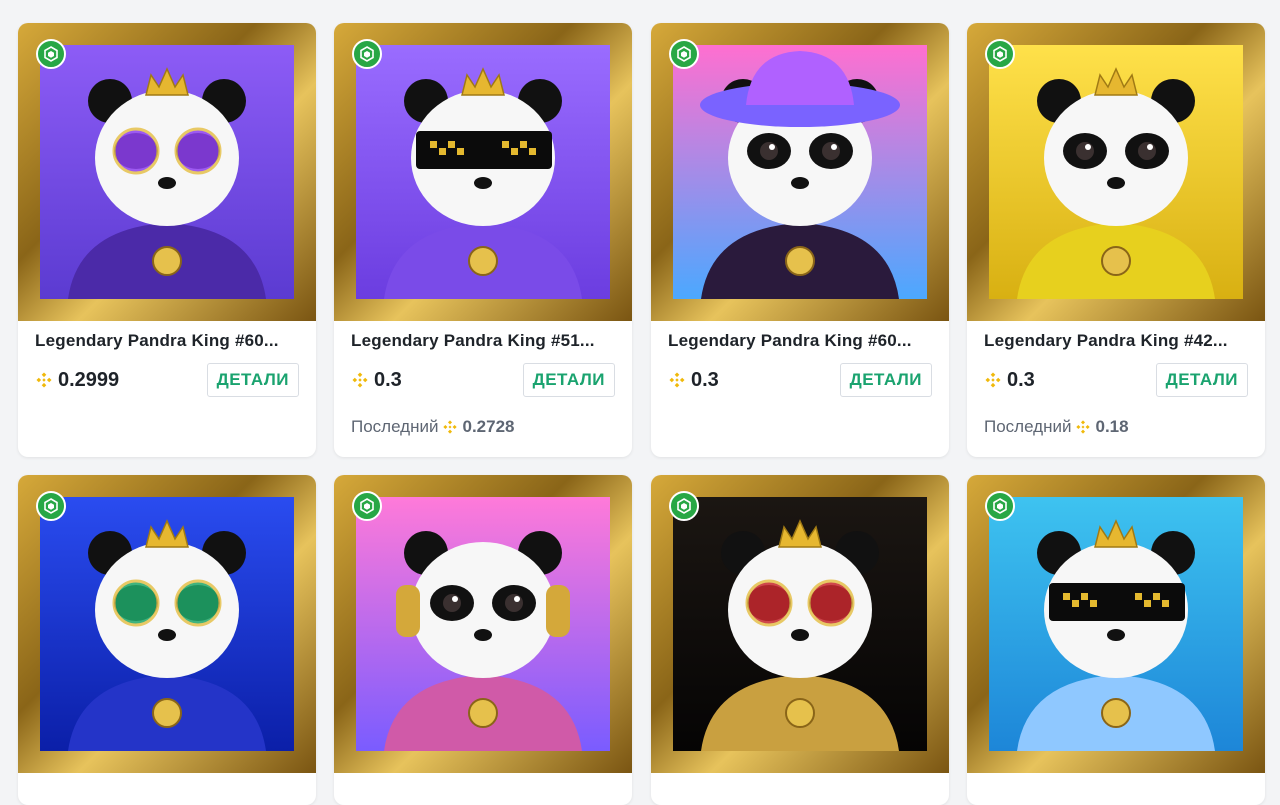  What do you see at coordinates (488, 426) in the screenshot?
I see `last-sale-value: 0.2728` at bounding box center [488, 426].